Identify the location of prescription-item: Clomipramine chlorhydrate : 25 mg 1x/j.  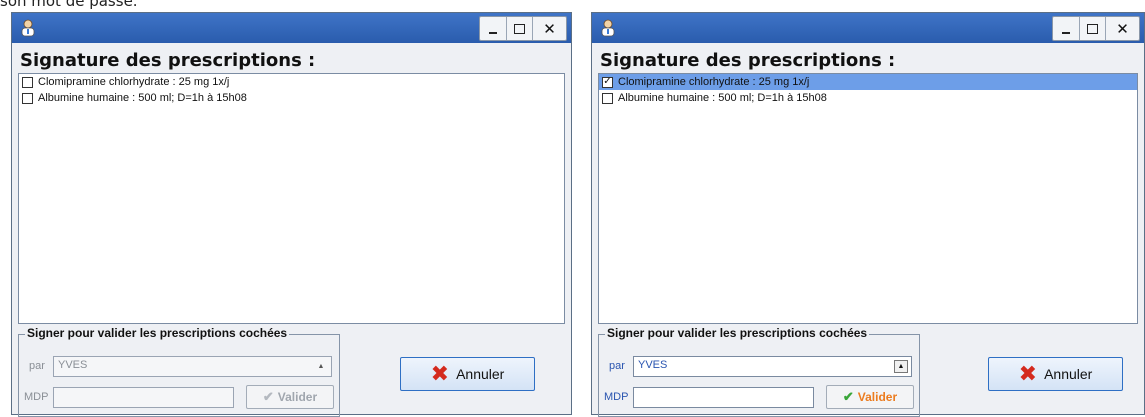
(291, 82).